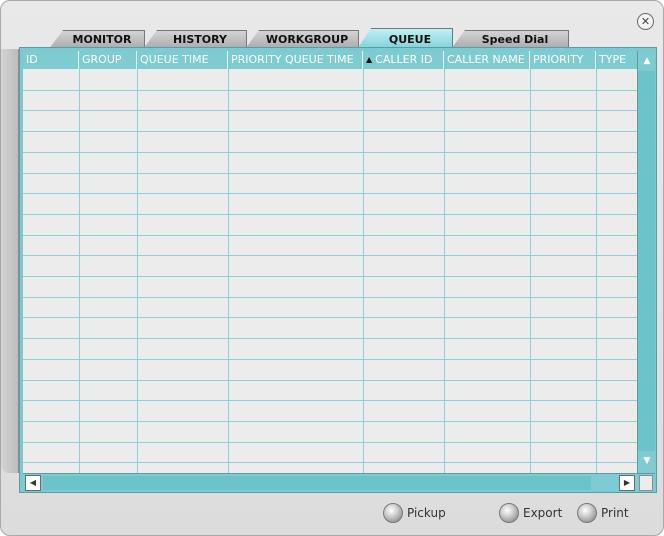  I want to click on scroll-left-icon: ◀, so click(33, 483).